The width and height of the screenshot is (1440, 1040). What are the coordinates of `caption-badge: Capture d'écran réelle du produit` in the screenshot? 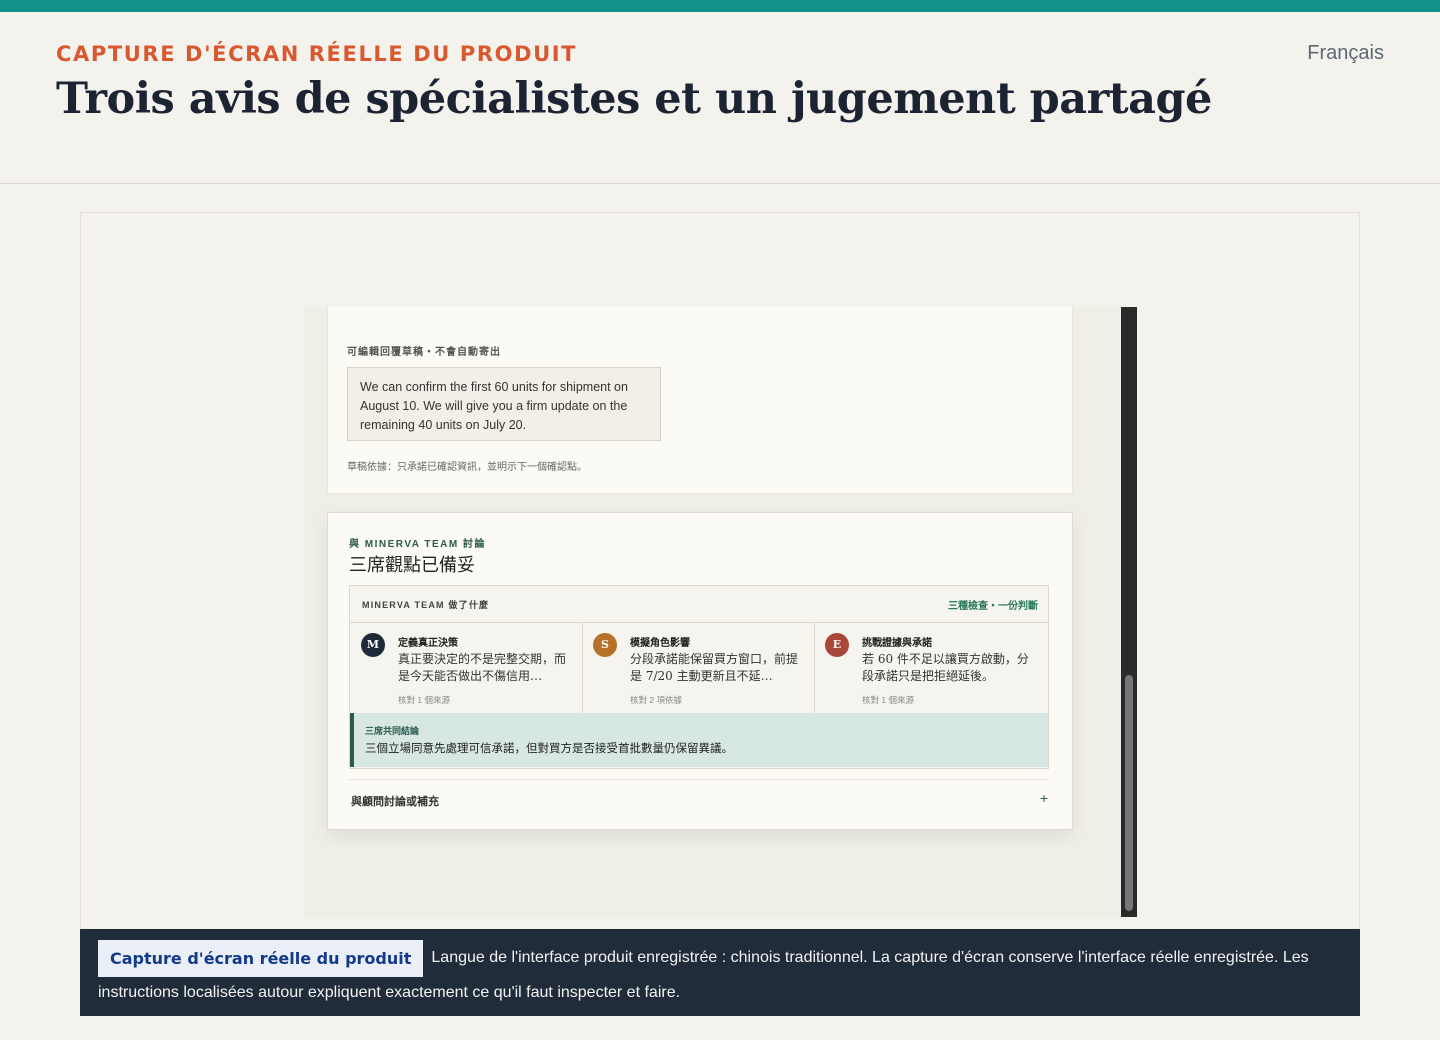 It's located at (261, 958).